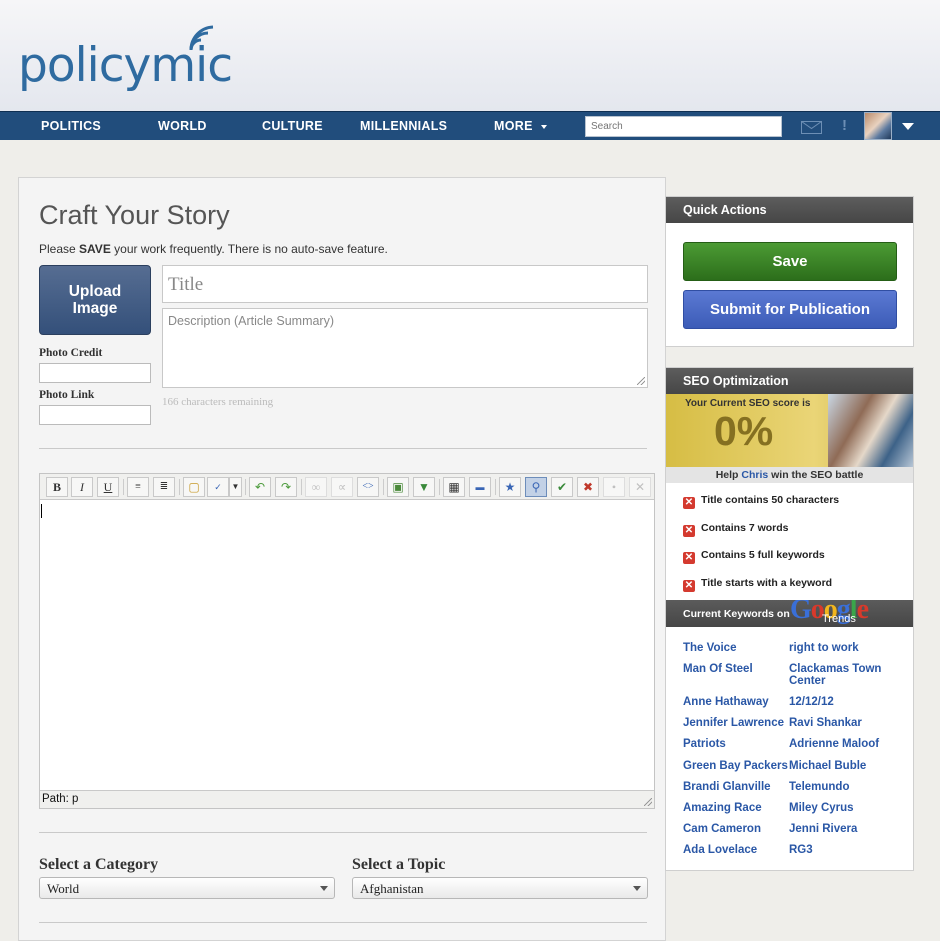  Describe the element at coordinates (536, 487) in the screenshot. I see `find-icon: ⚲` at that location.